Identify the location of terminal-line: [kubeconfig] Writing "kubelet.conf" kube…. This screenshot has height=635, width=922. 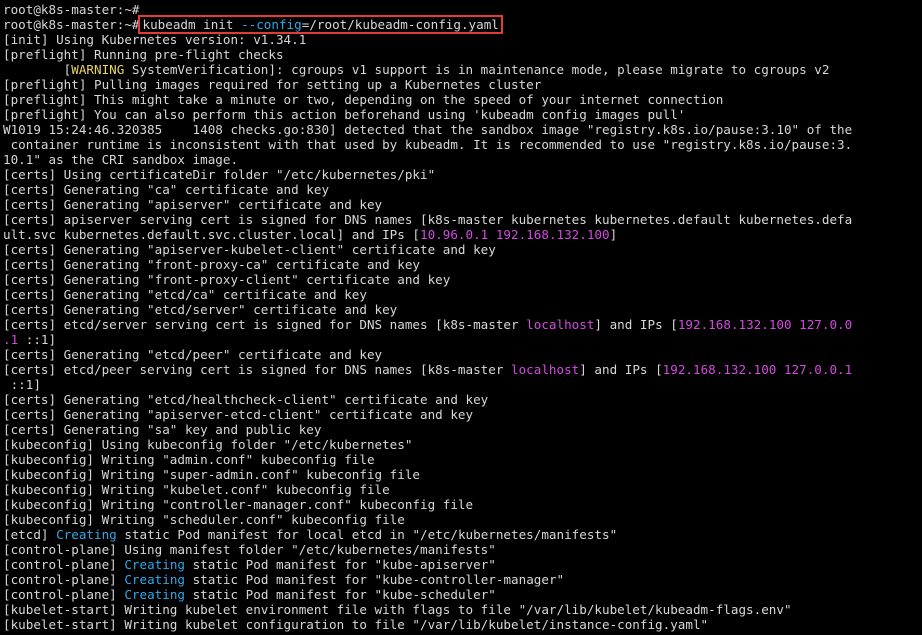
(461, 489).